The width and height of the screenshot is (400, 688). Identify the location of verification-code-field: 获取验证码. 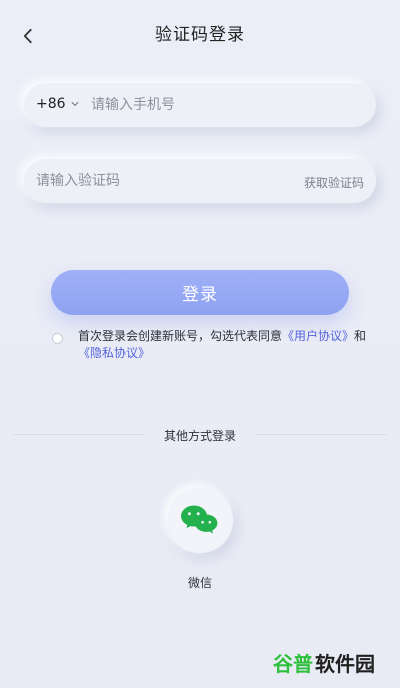
(200, 181).